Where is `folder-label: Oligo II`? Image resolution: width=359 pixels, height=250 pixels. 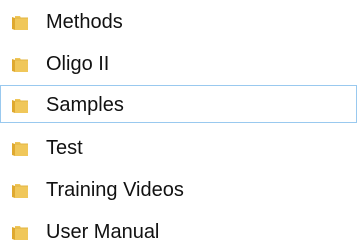 folder-label: Oligo II is located at coordinates (78, 64).